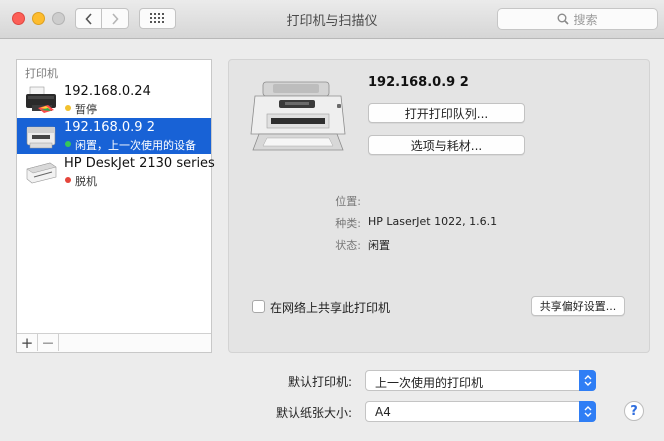 The height and width of the screenshot is (441, 664). I want to click on printer-name: 192.168.0.24, so click(107, 91).